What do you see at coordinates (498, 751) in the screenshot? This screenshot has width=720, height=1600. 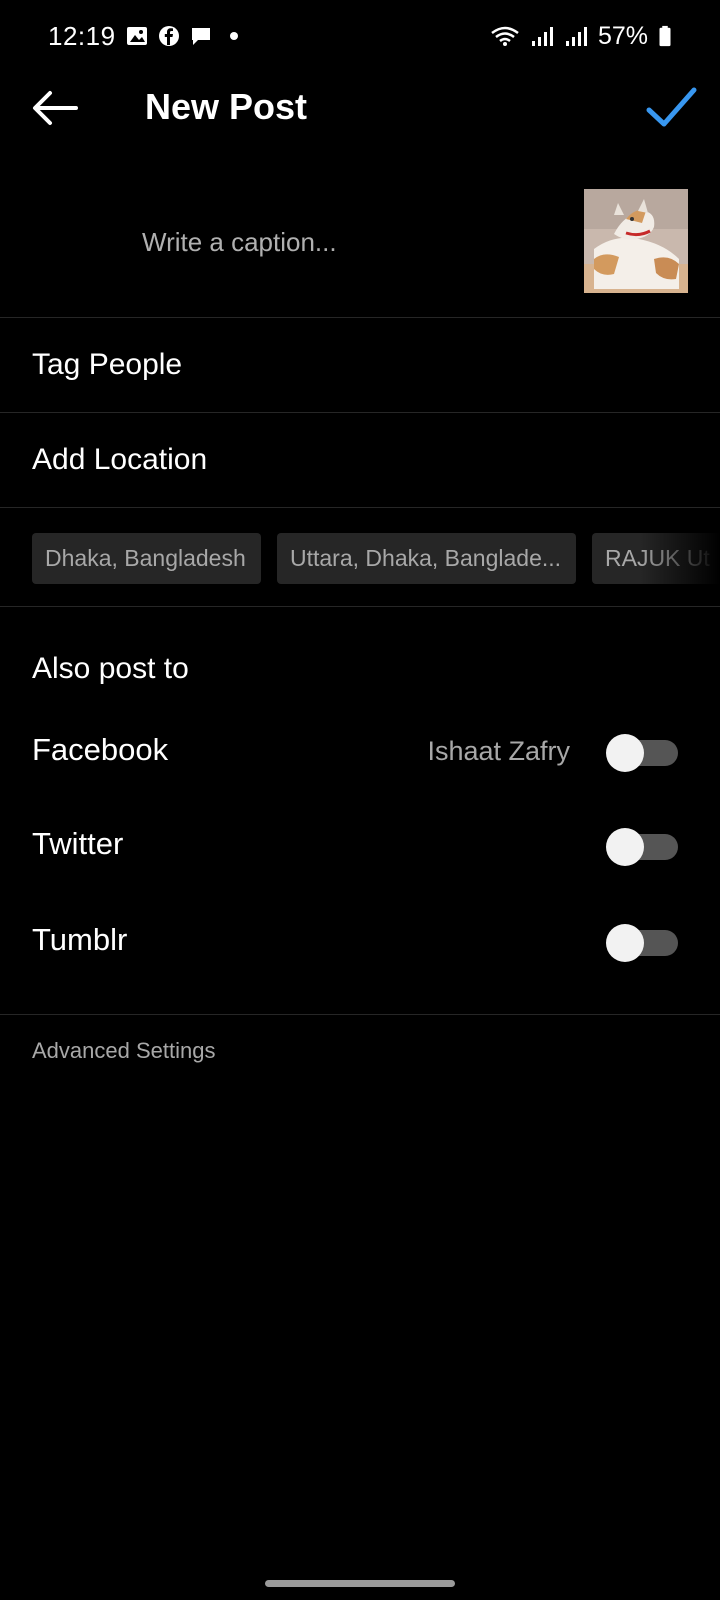 I see `facebook-account-name: Ishaat Zafry` at bounding box center [498, 751].